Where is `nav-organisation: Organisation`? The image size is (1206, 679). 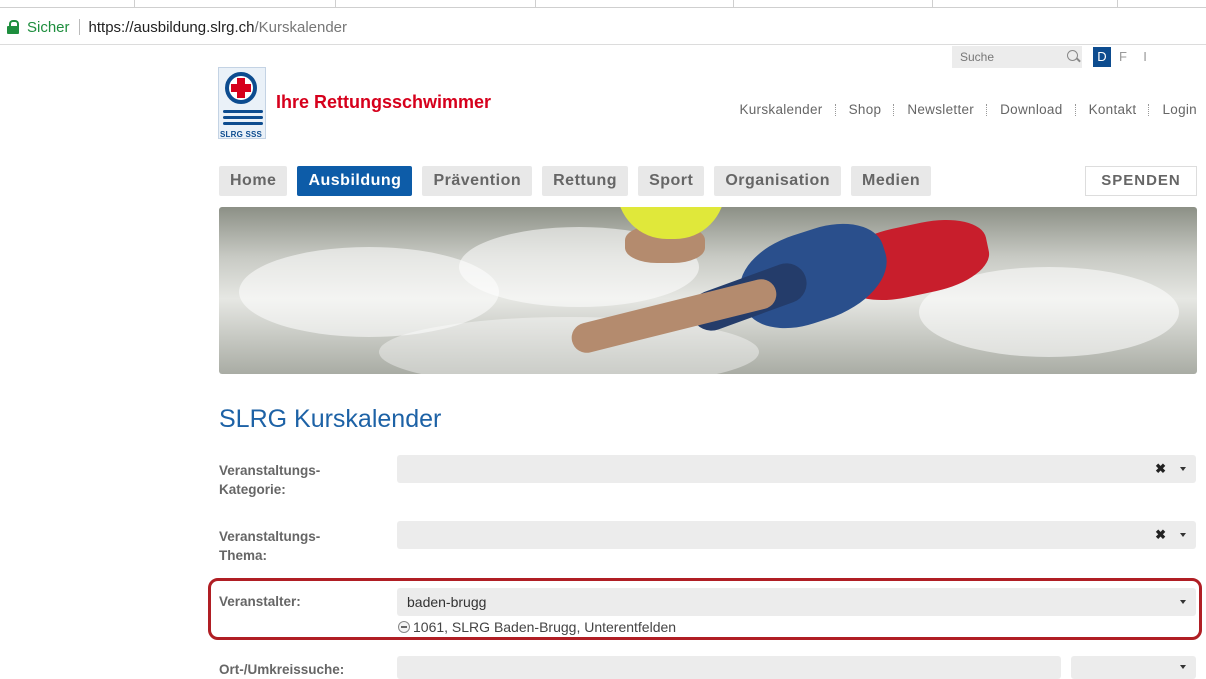
nav-organisation: Organisation is located at coordinates (778, 181).